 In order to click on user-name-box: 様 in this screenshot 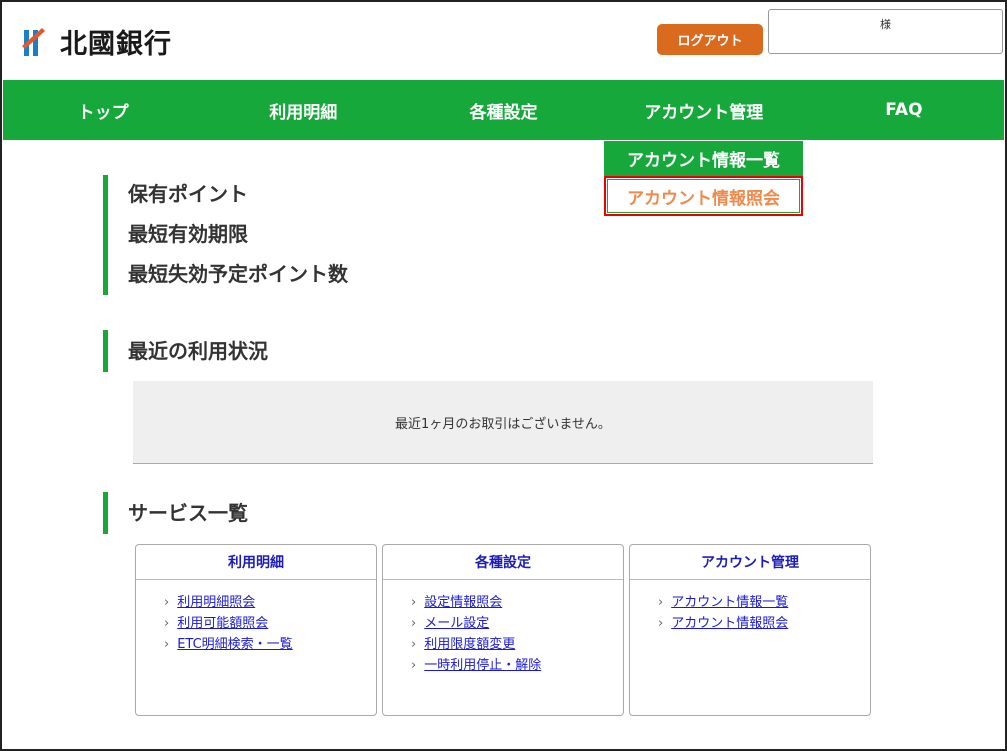, I will do `click(885, 31)`.